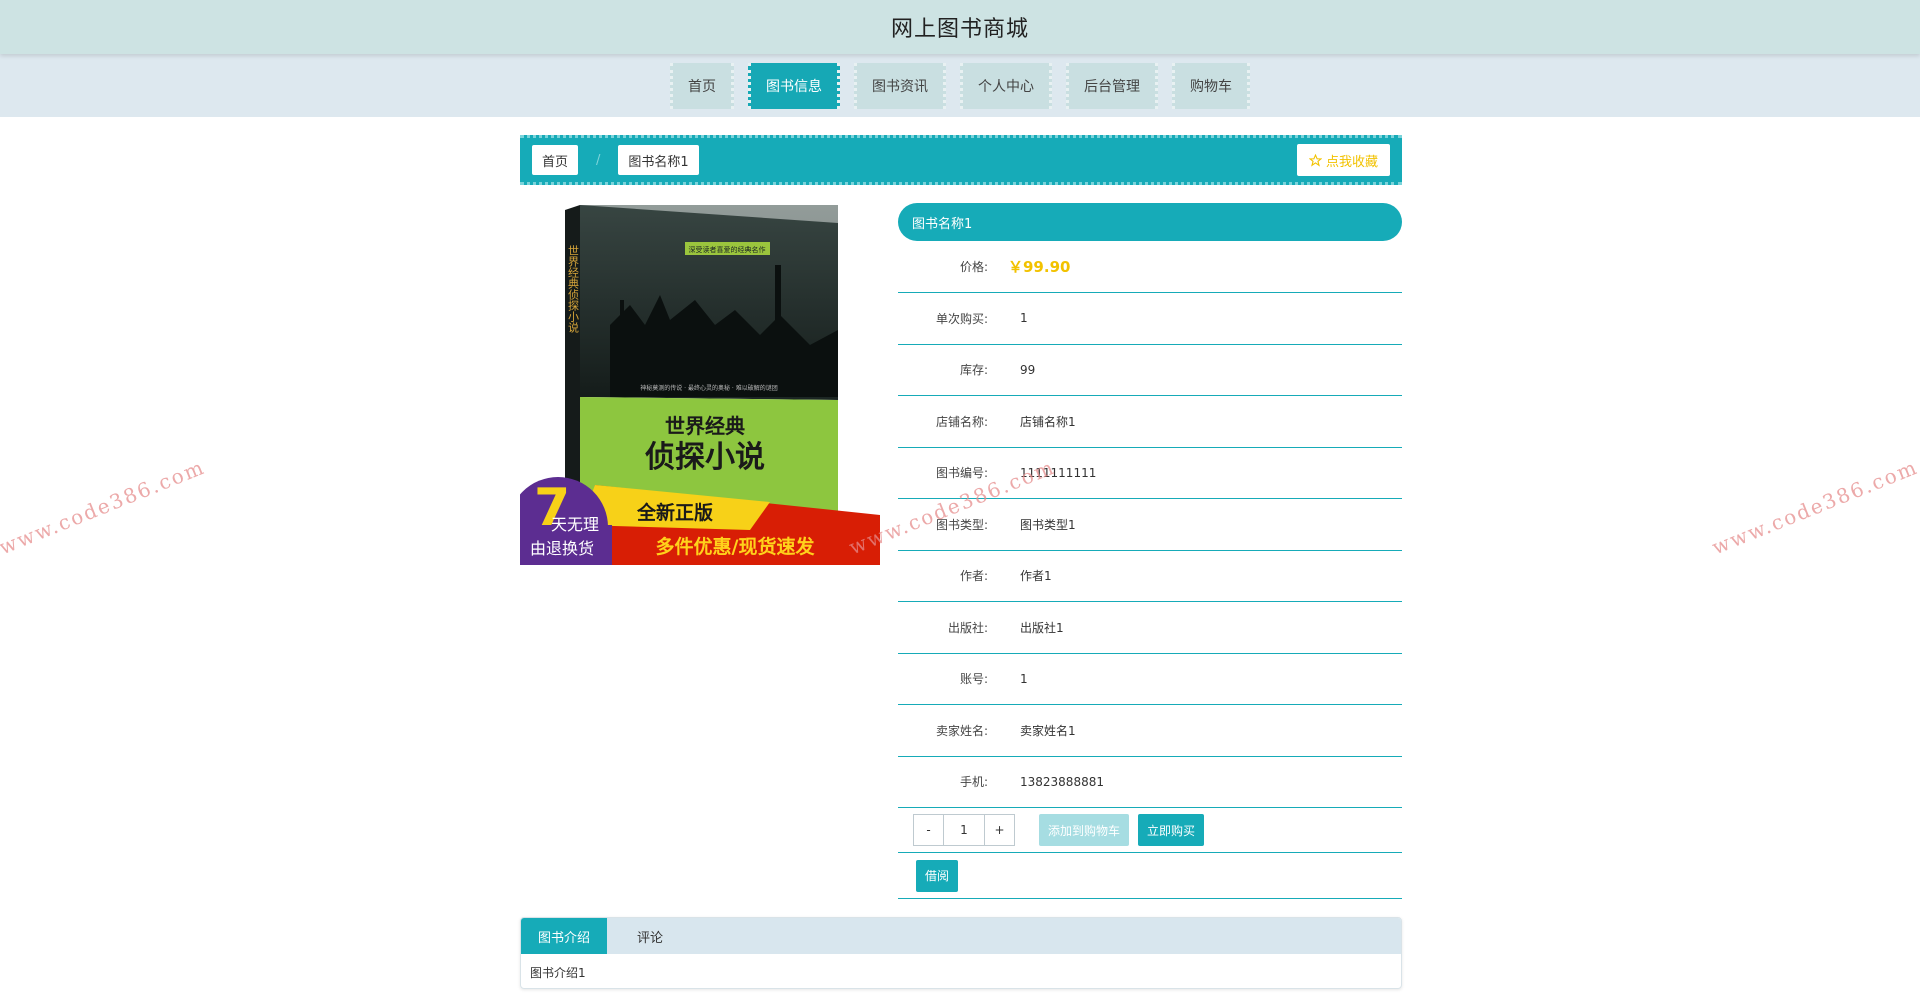  Describe the element at coordinates (973, 782) in the screenshot. I see `detail-label: 手机:` at that location.